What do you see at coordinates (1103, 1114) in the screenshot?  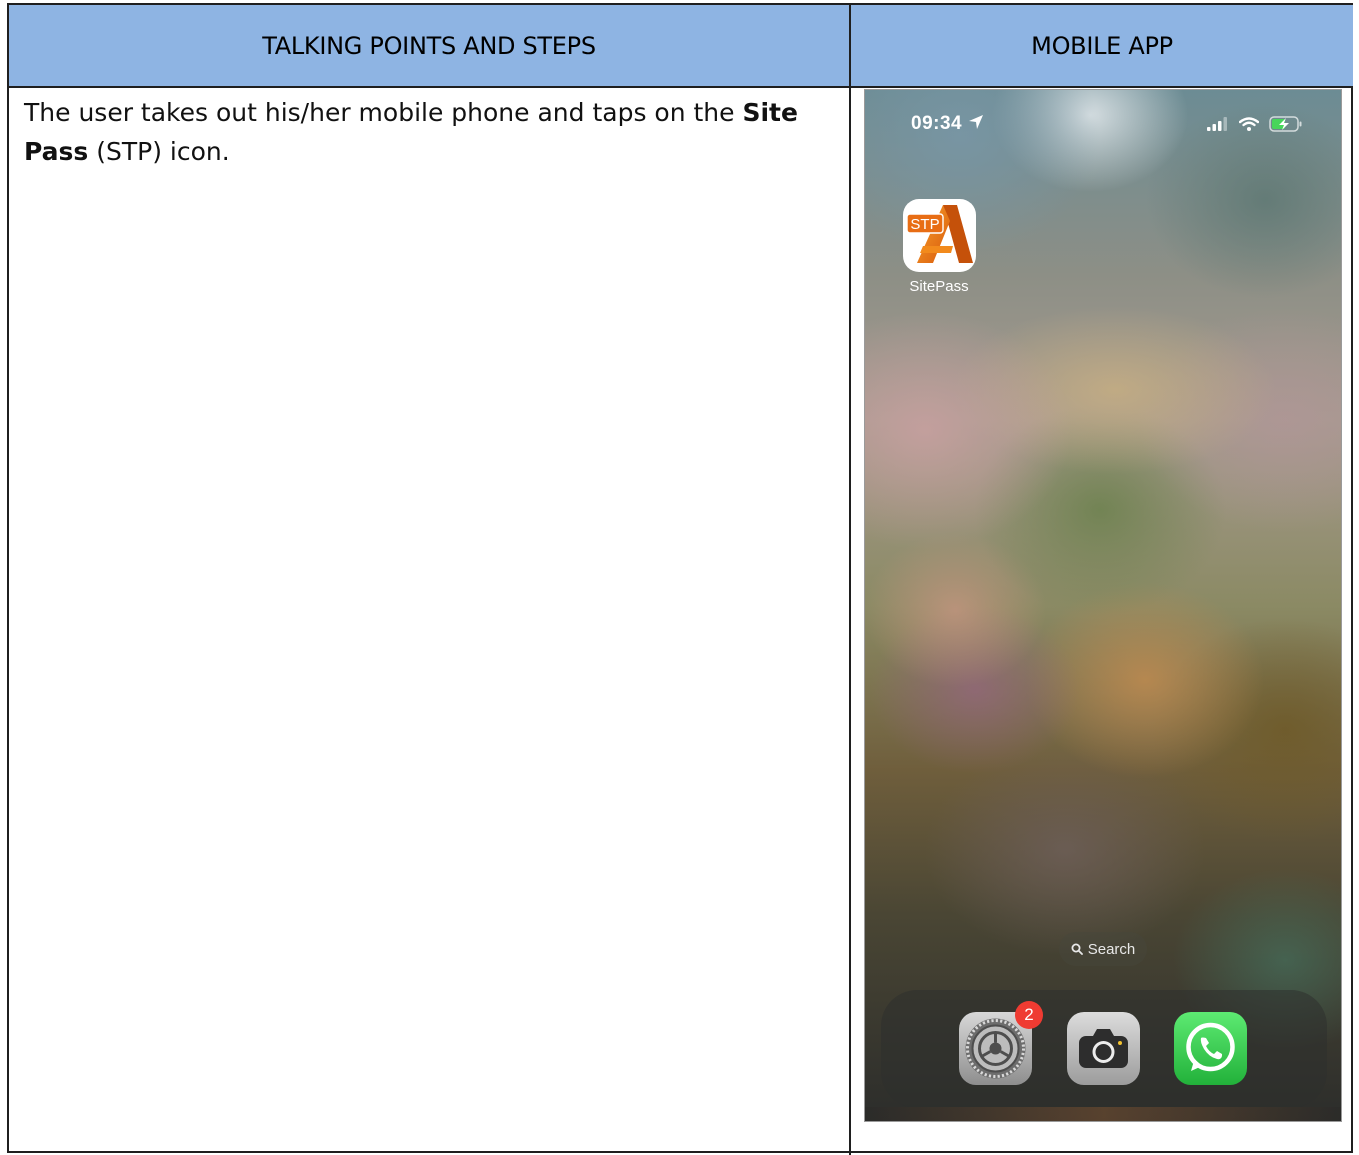 I see `wallpaper-edge` at bounding box center [1103, 1114].